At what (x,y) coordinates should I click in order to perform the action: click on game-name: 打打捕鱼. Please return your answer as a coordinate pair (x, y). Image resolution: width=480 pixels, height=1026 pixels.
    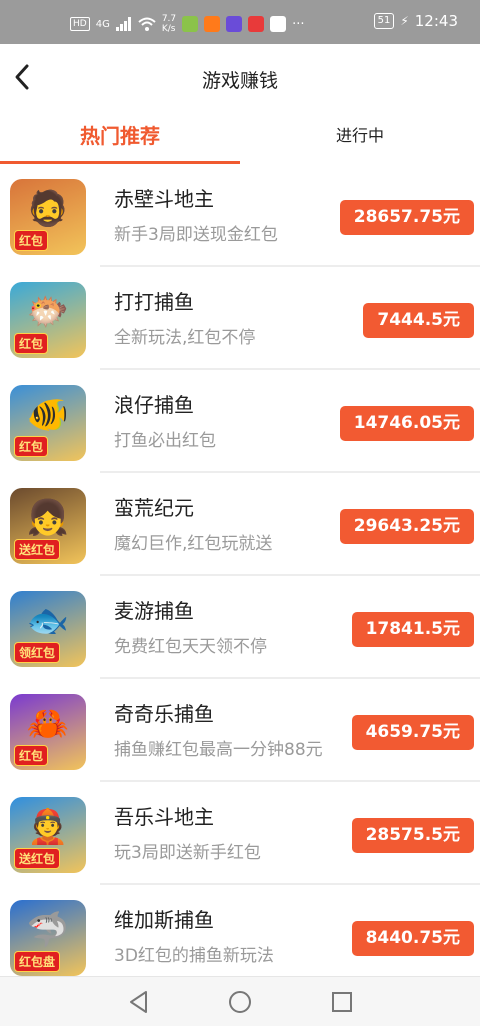
    Looking at the image, I should click on (154, 302).